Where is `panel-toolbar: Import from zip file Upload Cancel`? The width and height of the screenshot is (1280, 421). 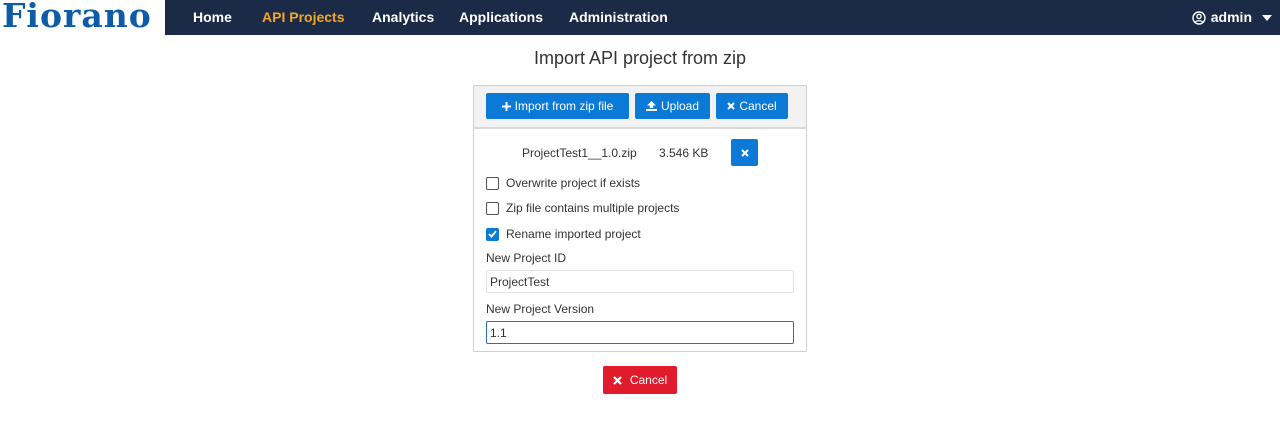 panel-toolbar: Import from zip file Upload Cancel is located at coordinates (640, 107).